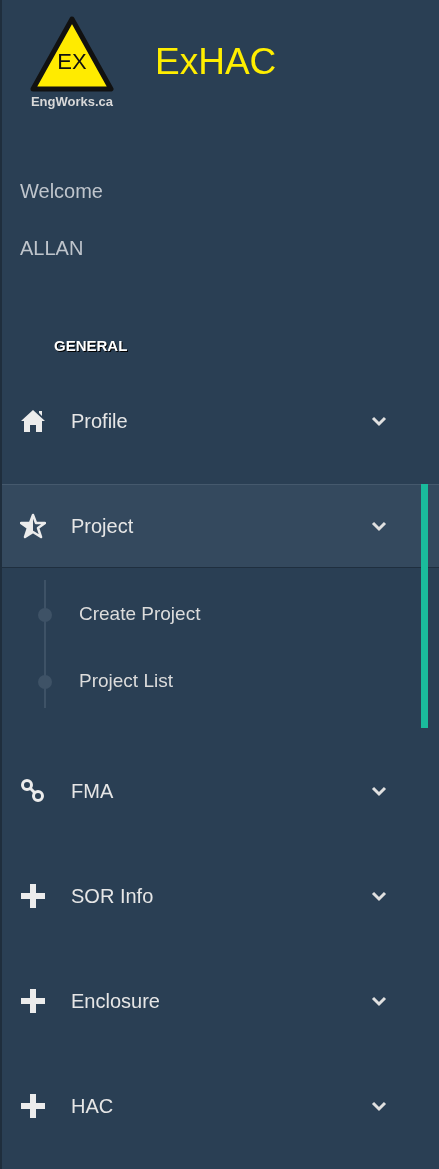 The width and height of the screenshot is (439, 1169). What do you see at coordinates (220, 526) in the screenshot?
I see `menu-item: Project` at bounding box center [220, 526].